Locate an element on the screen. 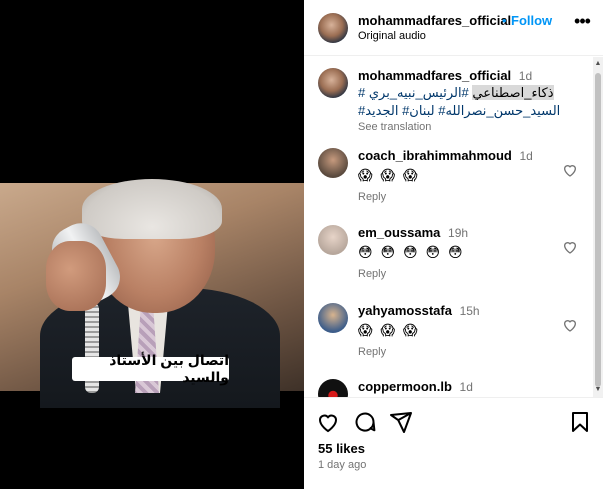 The height and width of the screenshot is (489, 603). caption-text: ذكاء_اصطناعي #الرئيس_نبيه_بري # is located at coordinates (463, 92).